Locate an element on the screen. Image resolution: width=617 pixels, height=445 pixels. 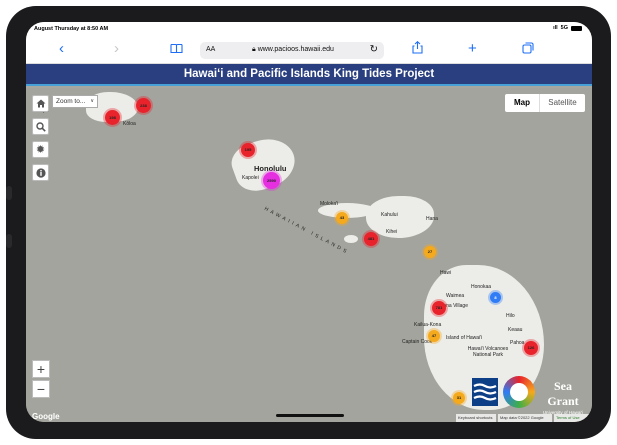
place-label: Waimea is located at coordinates (455, 296).